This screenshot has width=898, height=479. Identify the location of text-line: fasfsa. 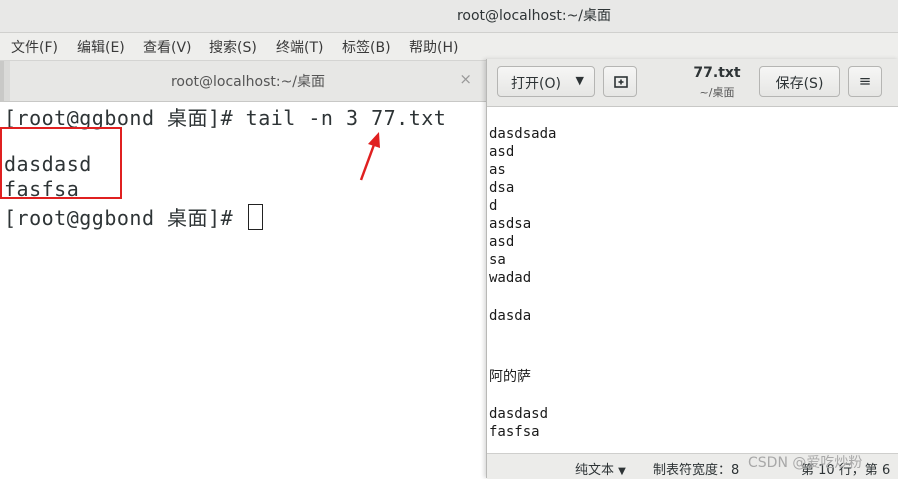
(514, 432).